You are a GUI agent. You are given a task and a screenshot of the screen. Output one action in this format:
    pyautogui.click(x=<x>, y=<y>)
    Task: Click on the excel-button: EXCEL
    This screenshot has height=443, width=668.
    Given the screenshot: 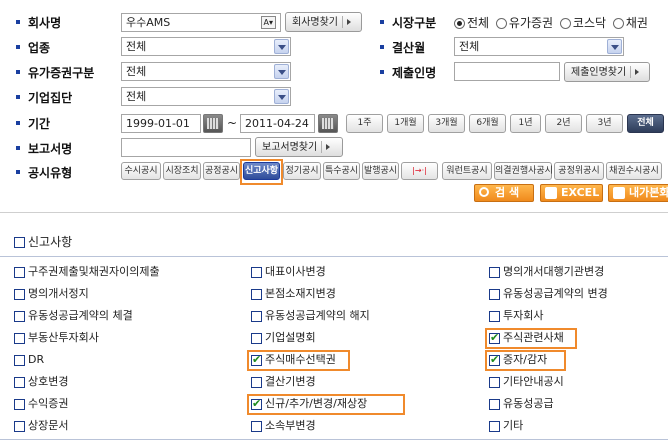 What is the action you would take?
    pyautogui.click(x=571, y=193)
    